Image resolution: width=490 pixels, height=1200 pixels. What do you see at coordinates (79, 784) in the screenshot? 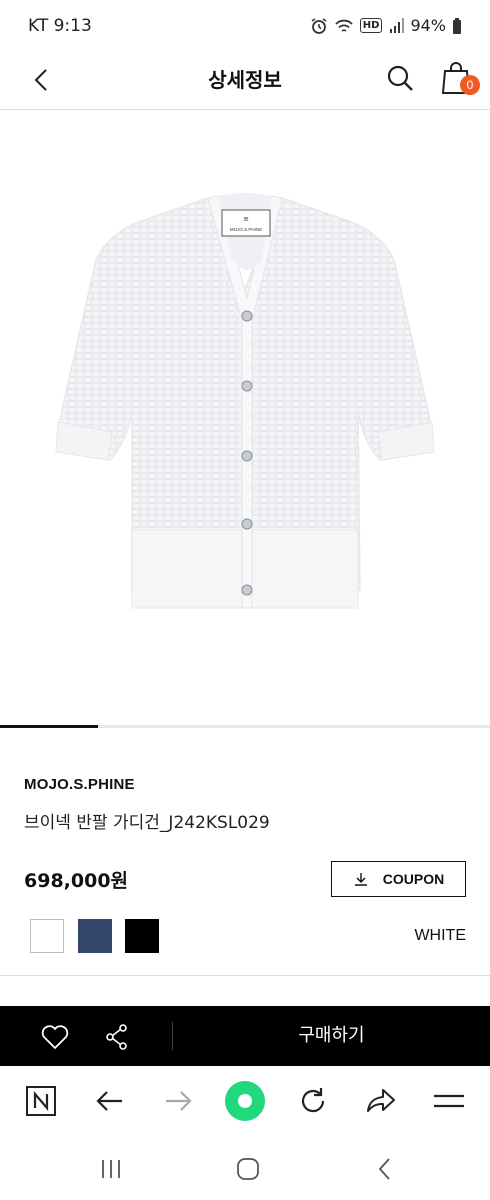
I see `brand-name: MOJO.S.PHINE` at bounding box center [79, 784].